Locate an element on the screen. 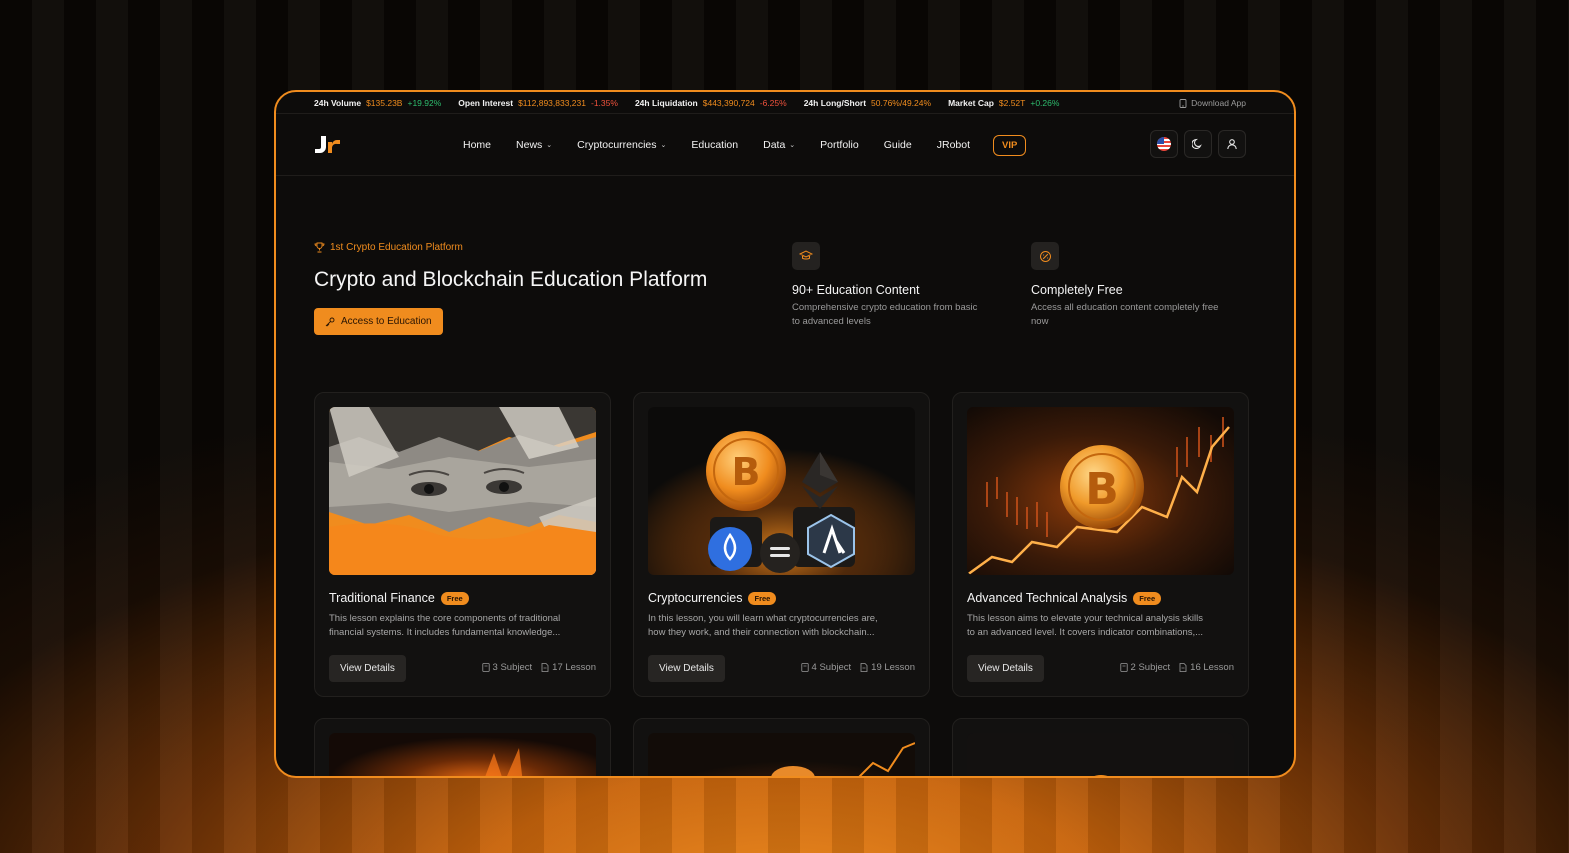  ticker-item-volume: 24h Volume $135.23B +19.92% is located at coordinates (377, 103).